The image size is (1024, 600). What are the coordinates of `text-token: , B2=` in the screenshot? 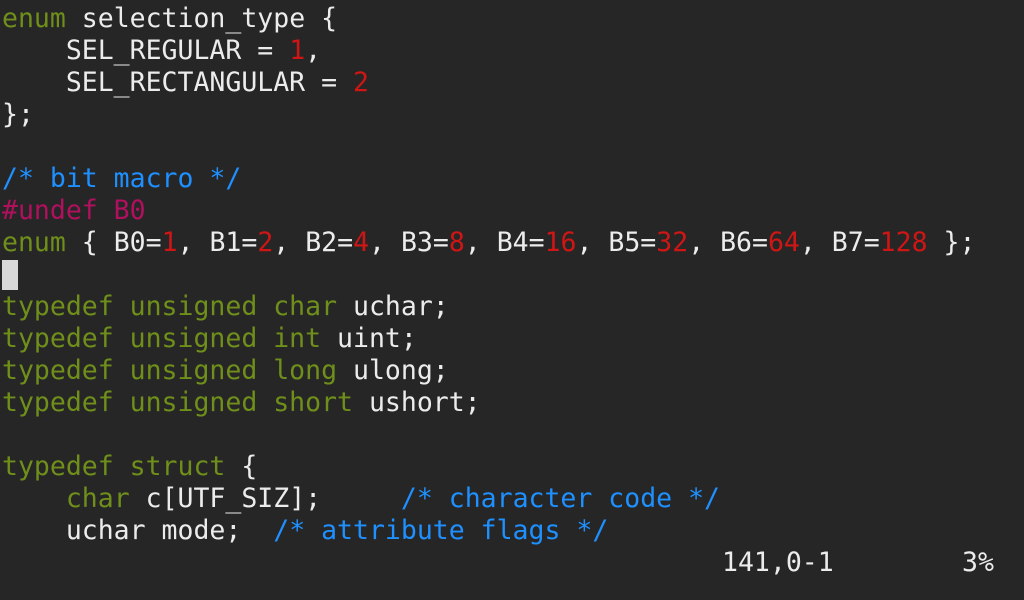 It's located at (313, 242).